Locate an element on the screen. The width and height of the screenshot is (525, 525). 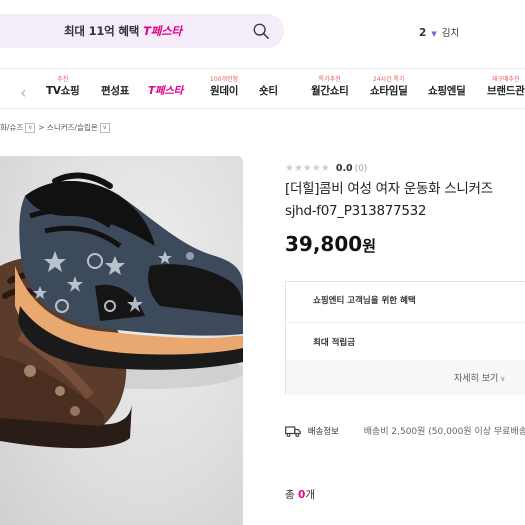
see-more-button: 자세히 보기 ∨ is located at coordinates (479, 377).